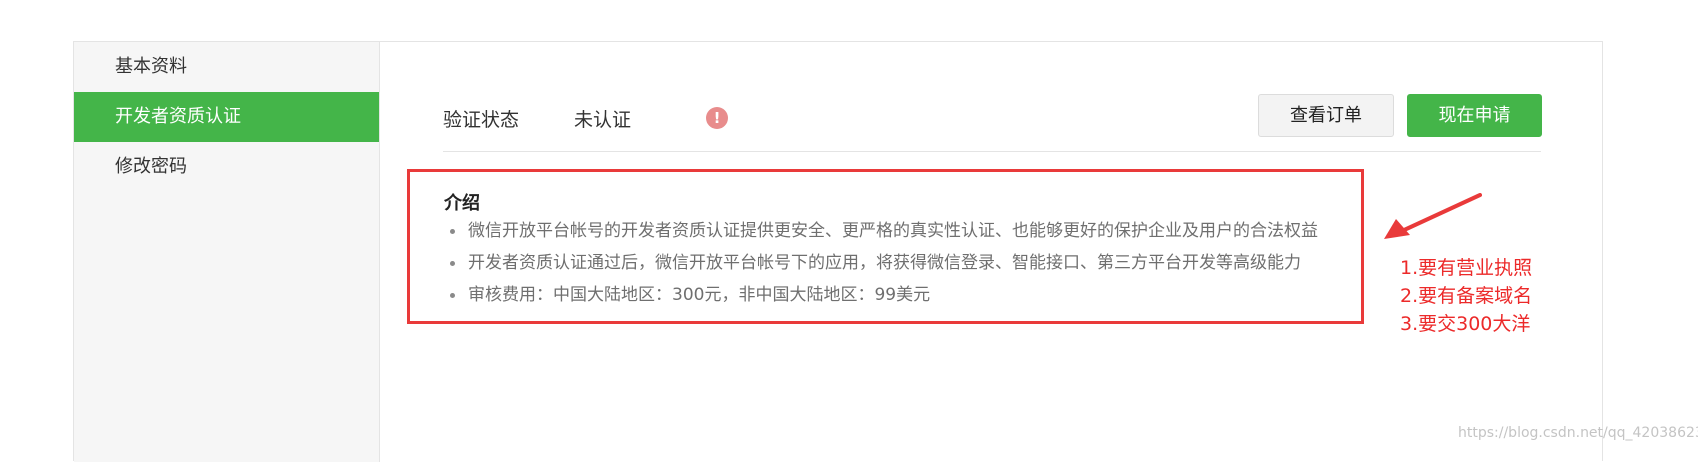 This screenshot has width=1698, height=462. Describe the element at coordinates (481, 120) in the screenshot. I see `status-label: 验证状态` at that location.